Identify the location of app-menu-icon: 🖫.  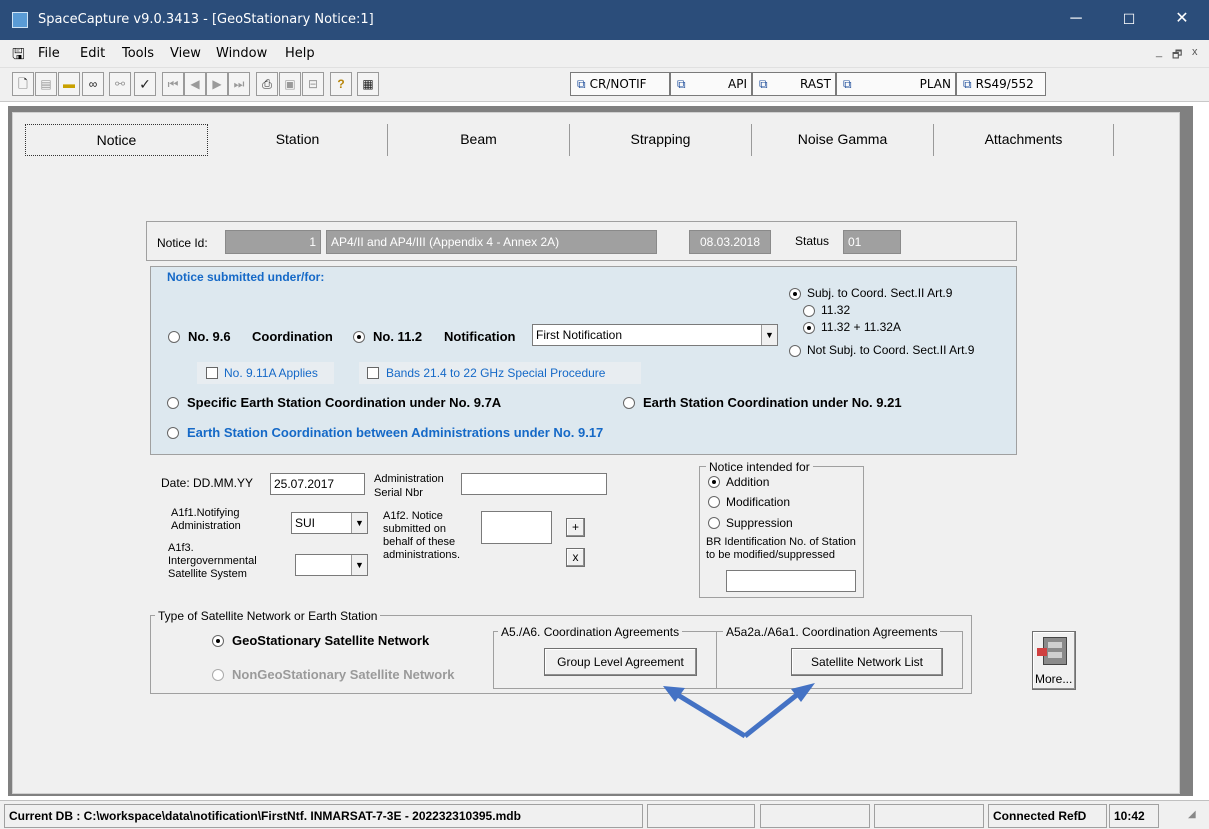
(18, 56).